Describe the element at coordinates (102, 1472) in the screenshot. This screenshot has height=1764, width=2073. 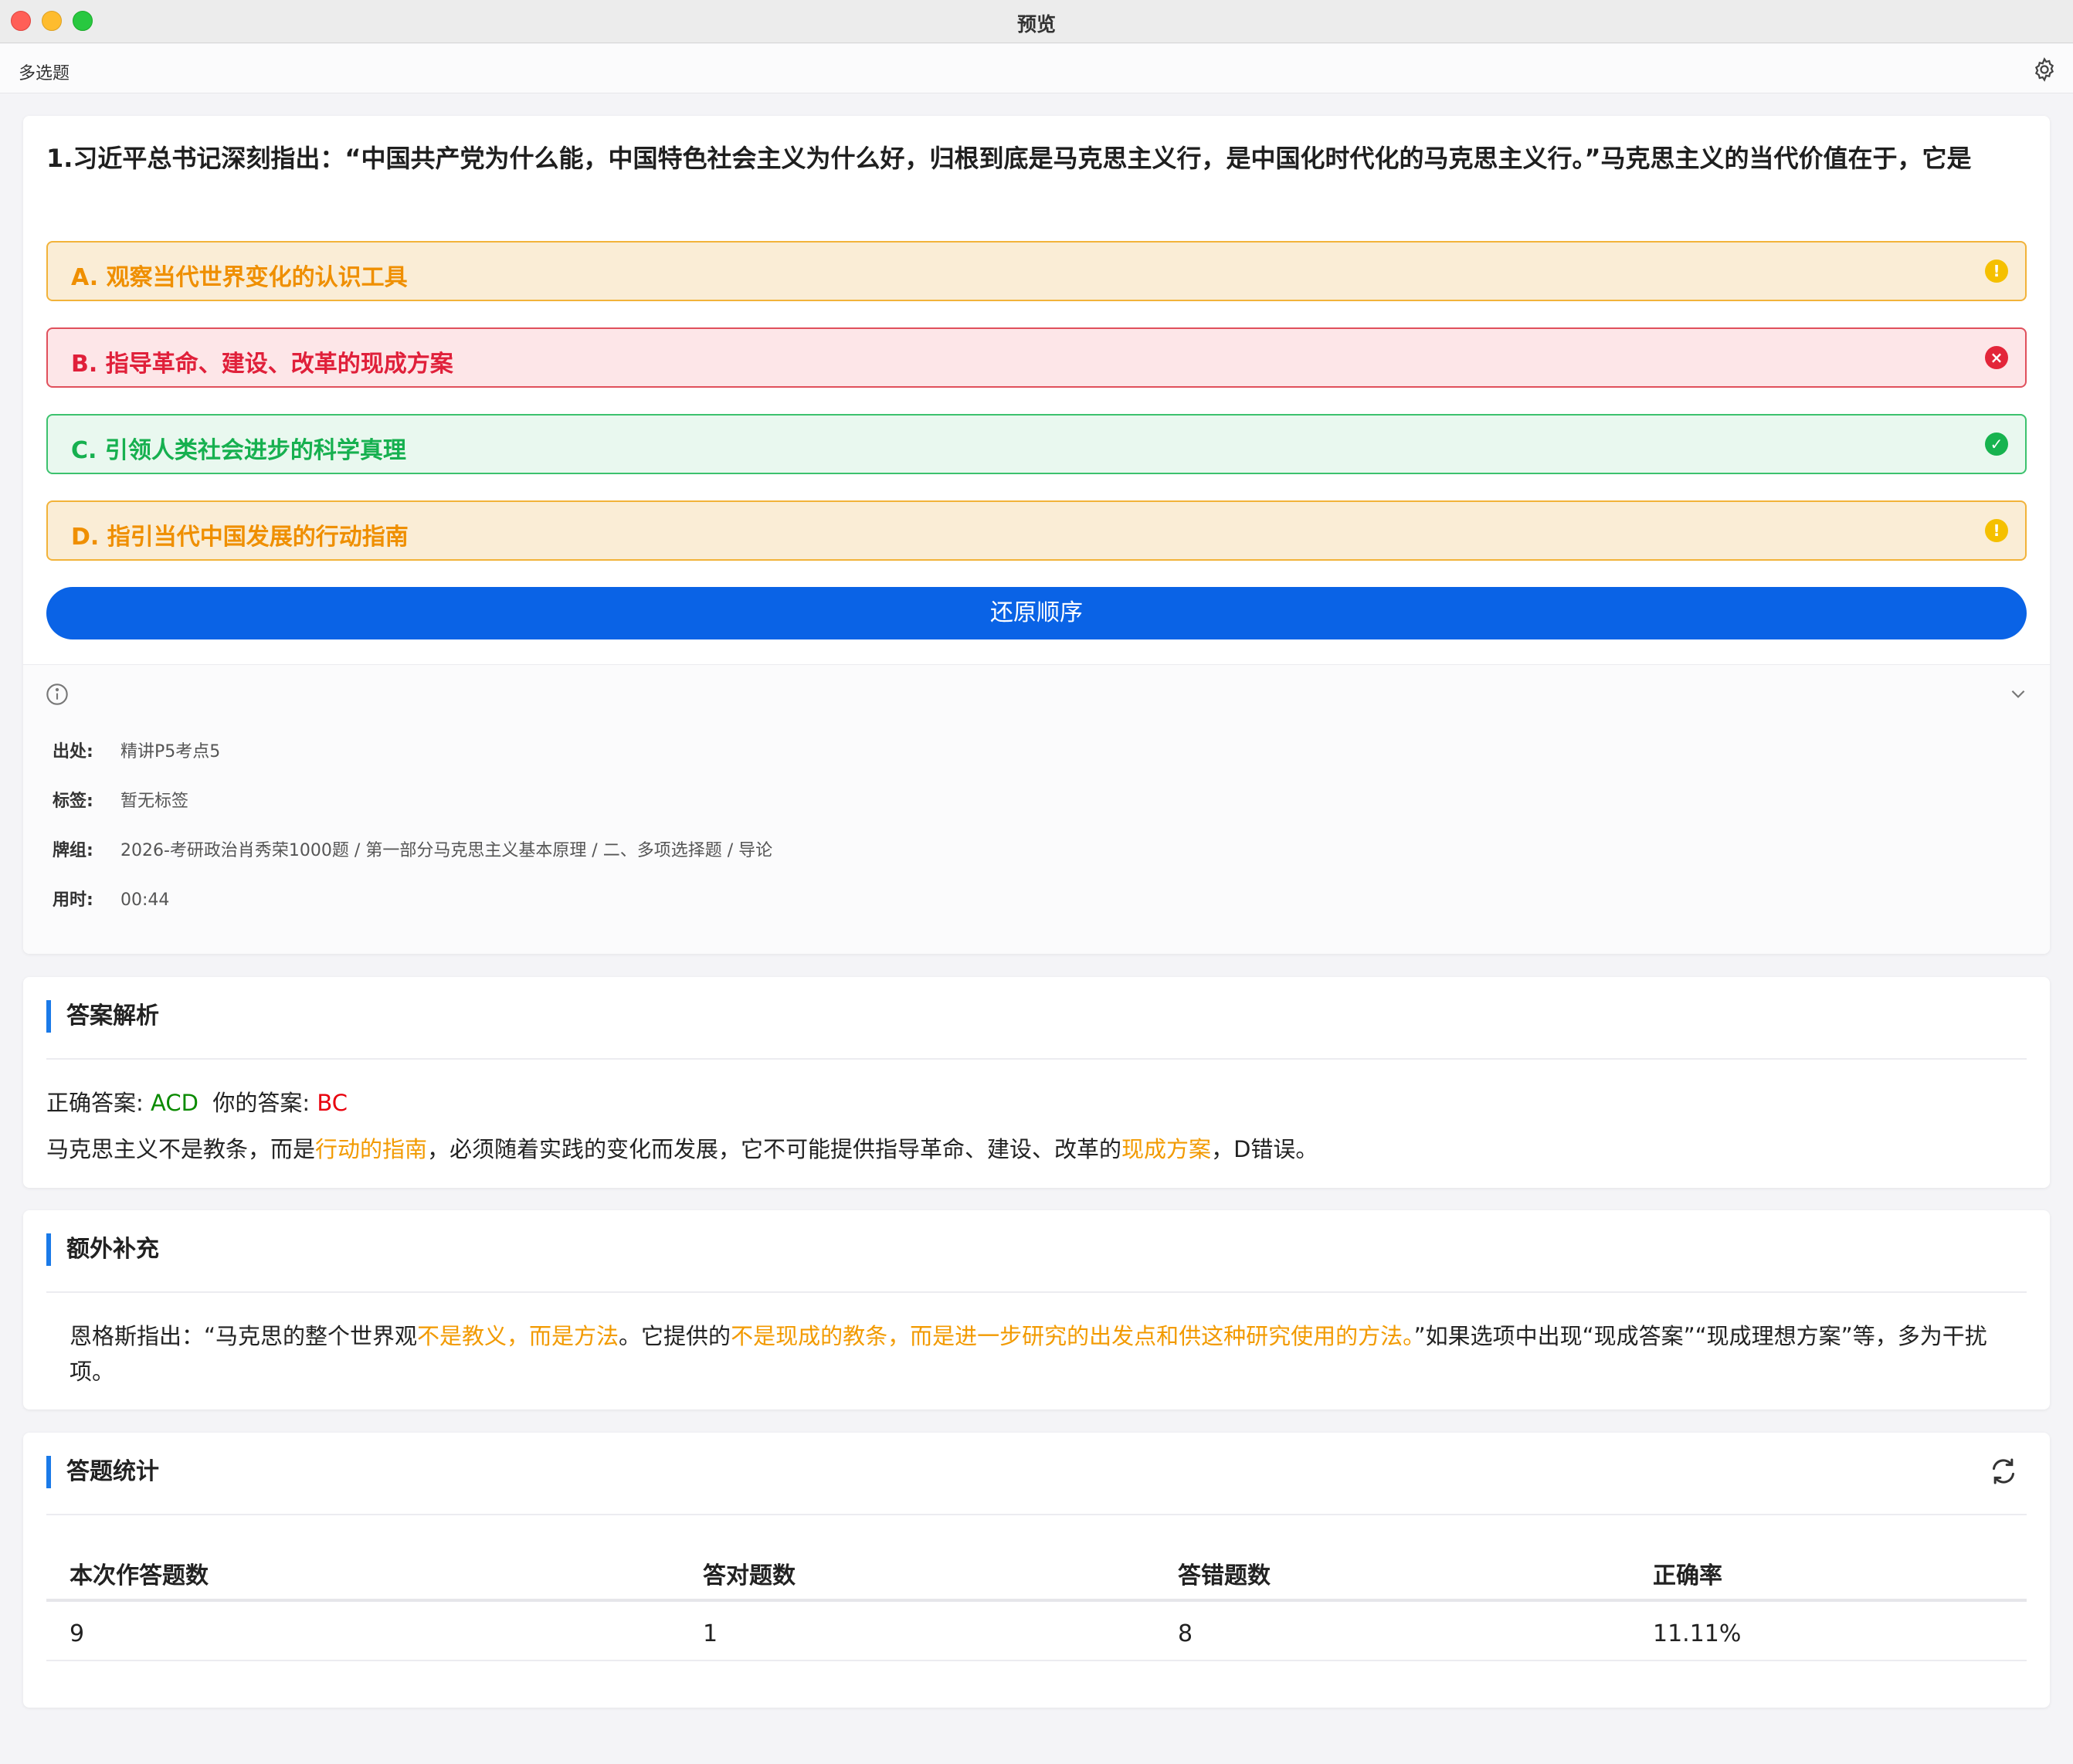
I see `section-title: 答题统计` at that location.